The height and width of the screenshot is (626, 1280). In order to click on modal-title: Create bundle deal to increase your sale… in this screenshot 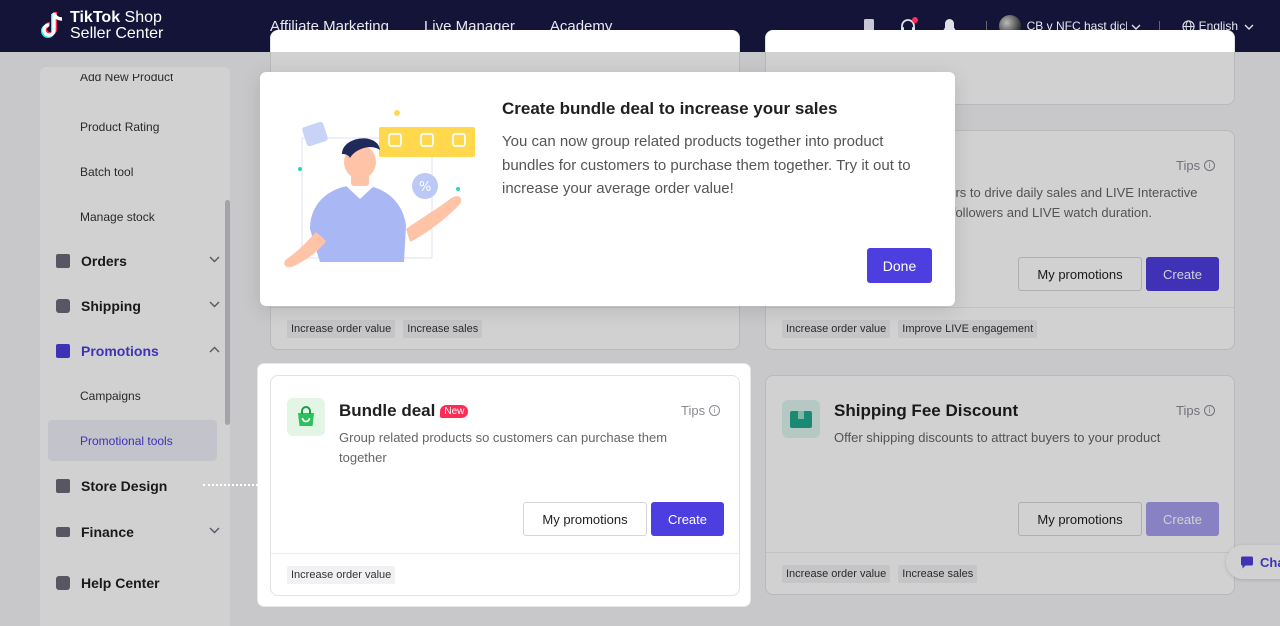, I will do `click(670, 108)`.